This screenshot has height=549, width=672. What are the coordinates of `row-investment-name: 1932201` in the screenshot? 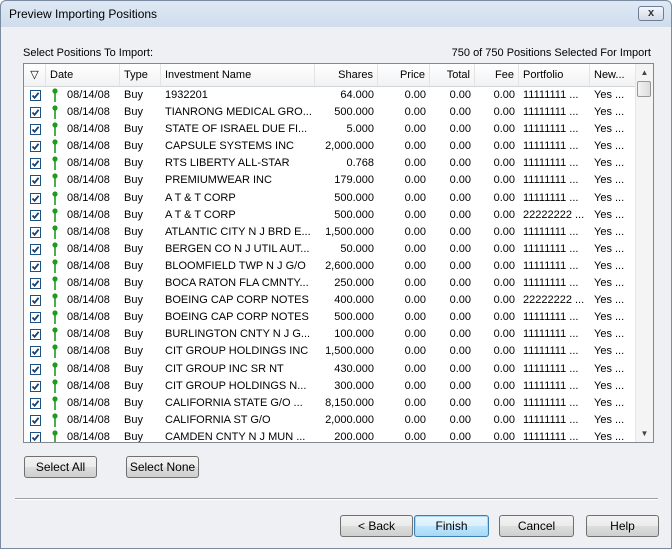 It's located at (186, 95).